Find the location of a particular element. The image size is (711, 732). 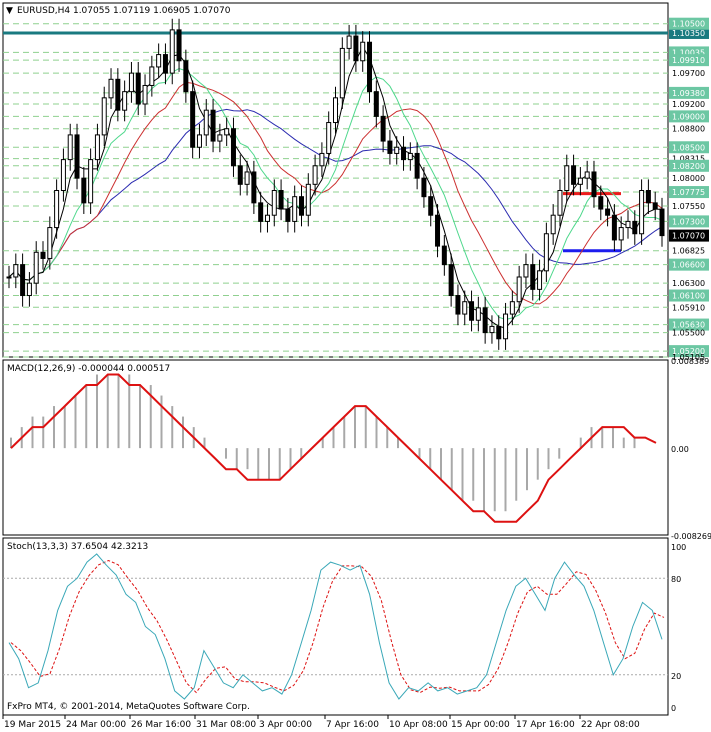

price-tick-label: 1.09200 is located at coordinates (688, 104).